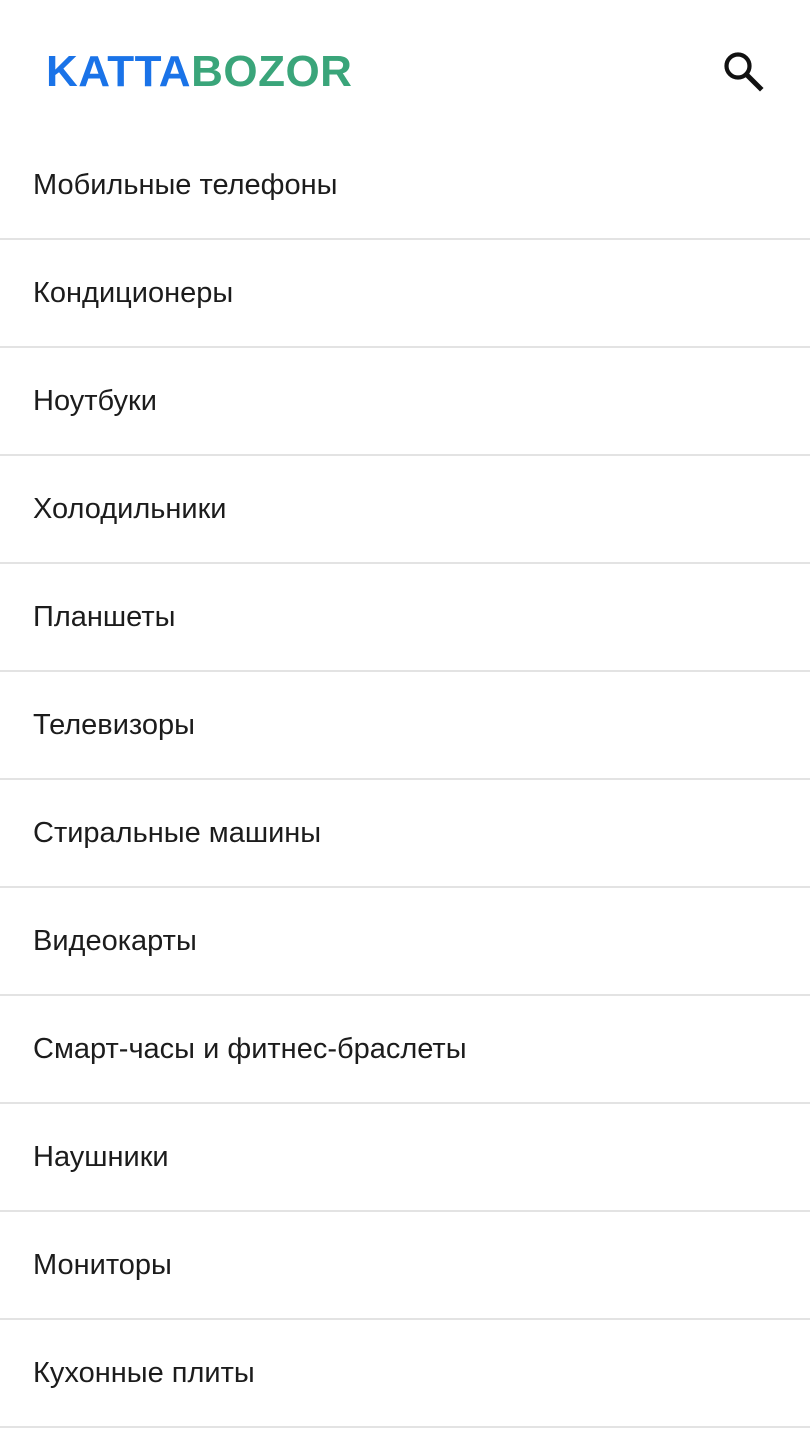 The height and width of the screenshot is (1440, 810). Describe the element at coordinates (102, 1264) in the screenshot. I see `category-label: Мониторы` at that location.